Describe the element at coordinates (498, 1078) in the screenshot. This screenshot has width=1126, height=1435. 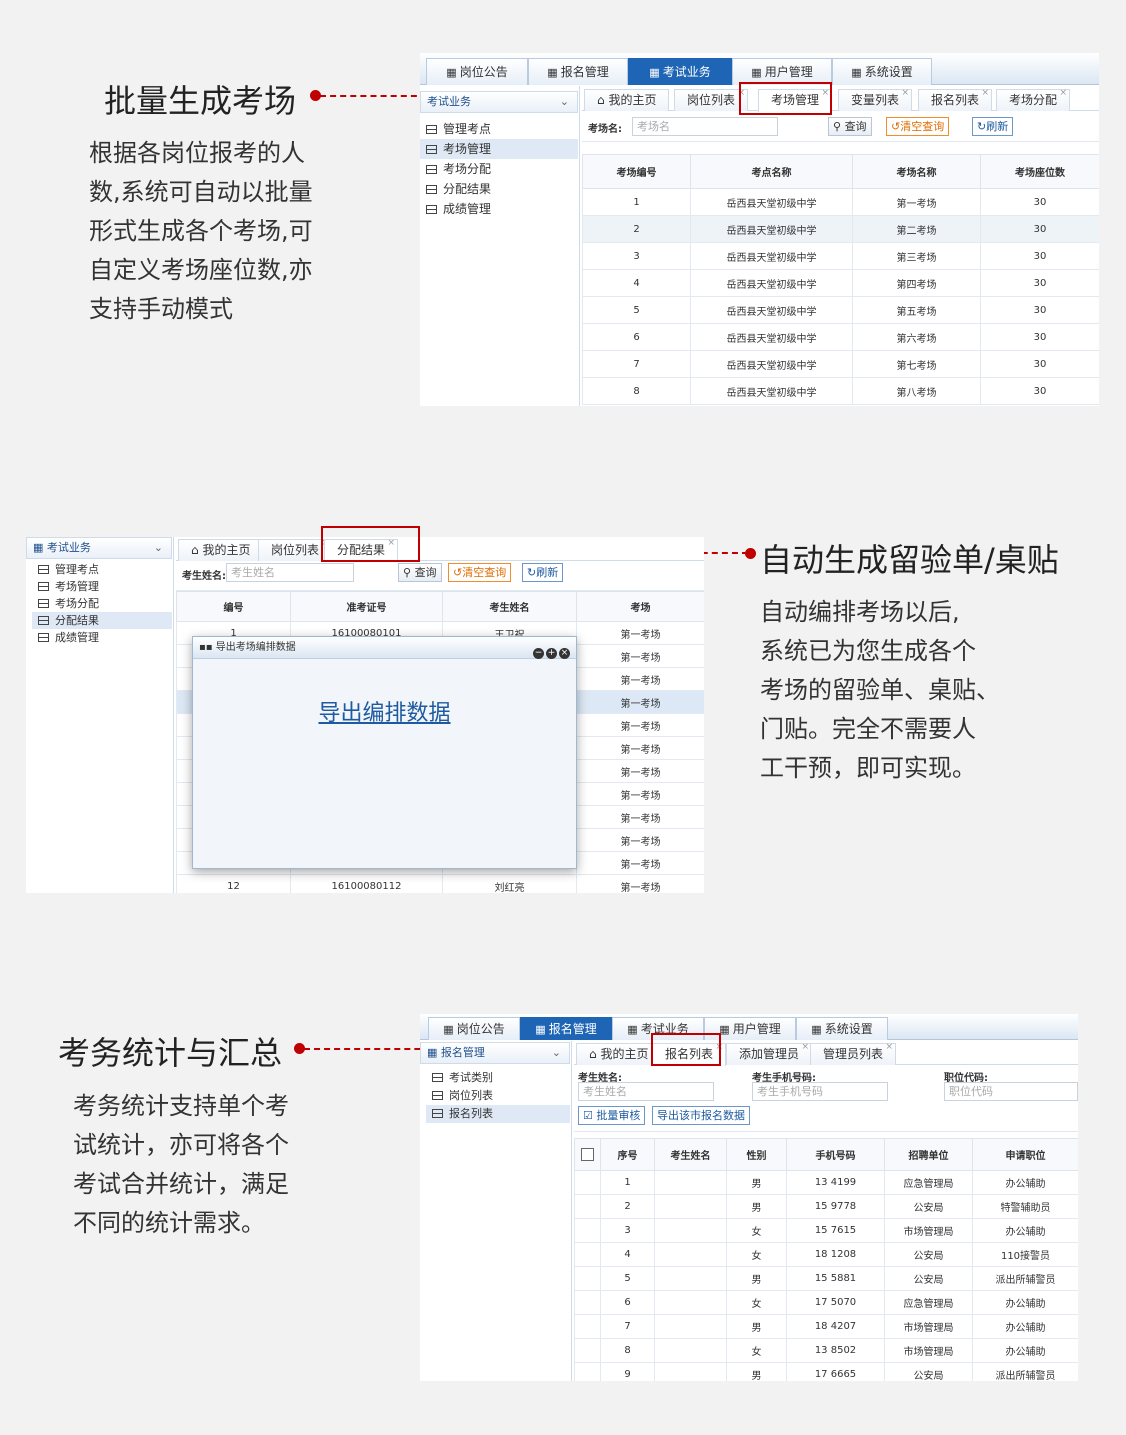
I see `side-item-exam-category: 考试类别` at that location.